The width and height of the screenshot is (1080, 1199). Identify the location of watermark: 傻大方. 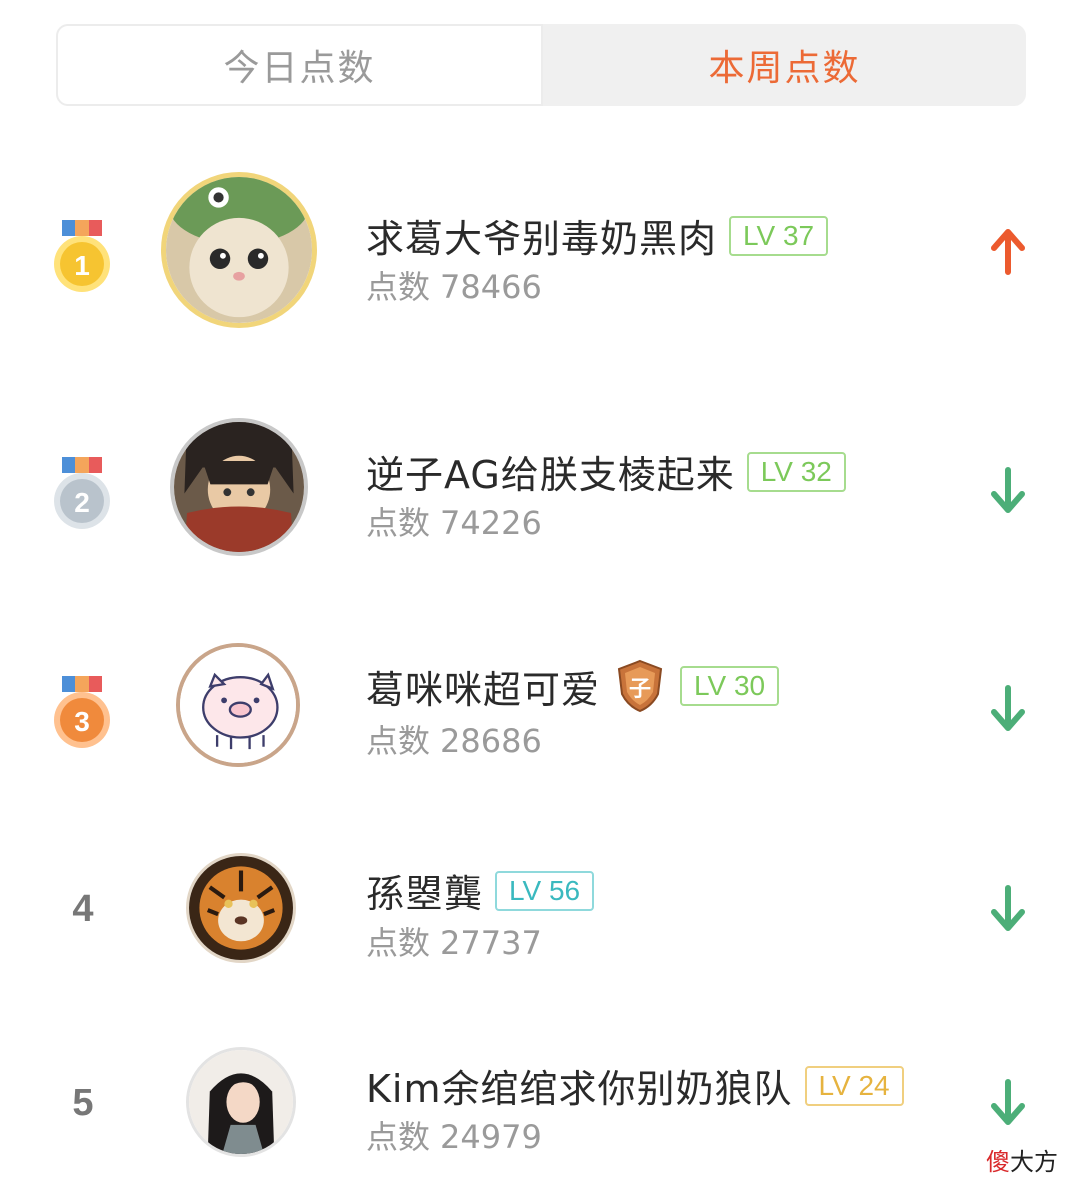
(1022, 1159).